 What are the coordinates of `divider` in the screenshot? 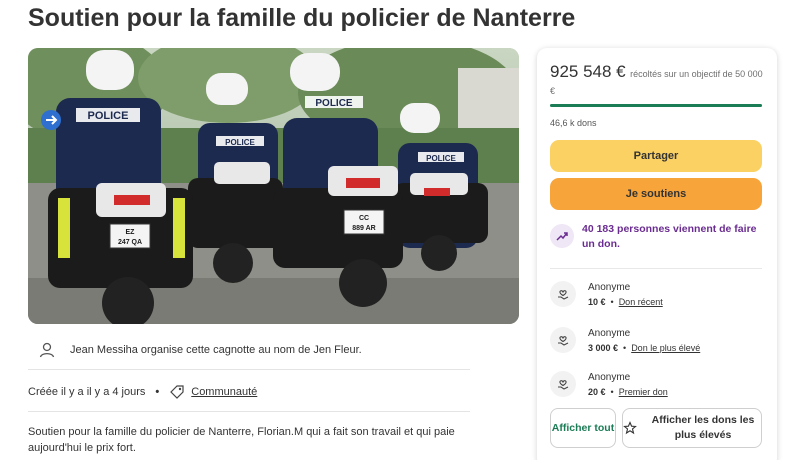 It's located at (656, 268).